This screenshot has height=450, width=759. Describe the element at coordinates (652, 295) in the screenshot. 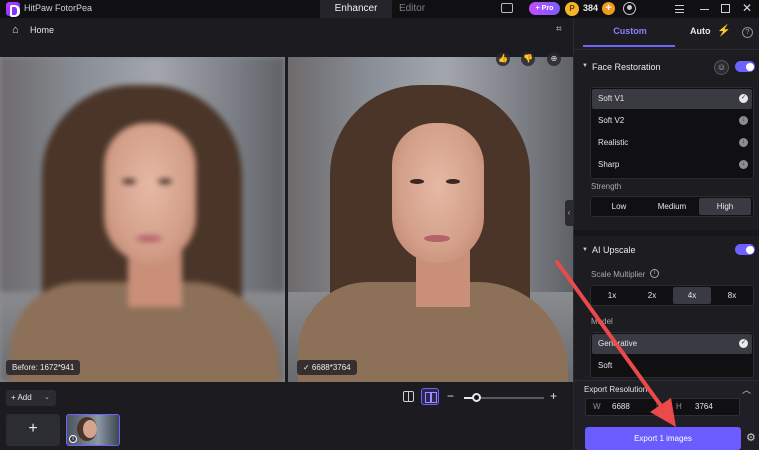

I see `scale-option-2x: 2x` at that location.